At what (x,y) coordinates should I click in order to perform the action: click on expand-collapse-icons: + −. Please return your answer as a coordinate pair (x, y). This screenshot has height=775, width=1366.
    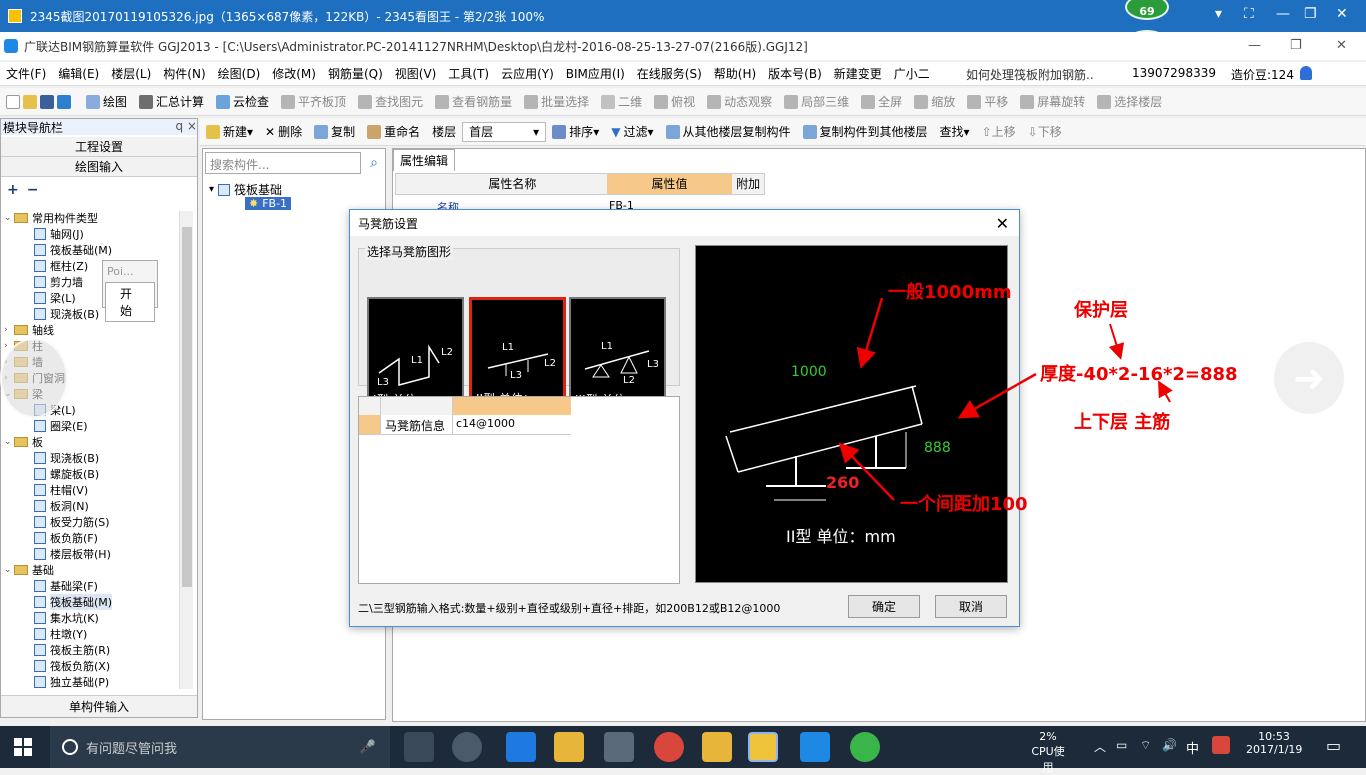
    Looking at the image, I should click on (99, 190).